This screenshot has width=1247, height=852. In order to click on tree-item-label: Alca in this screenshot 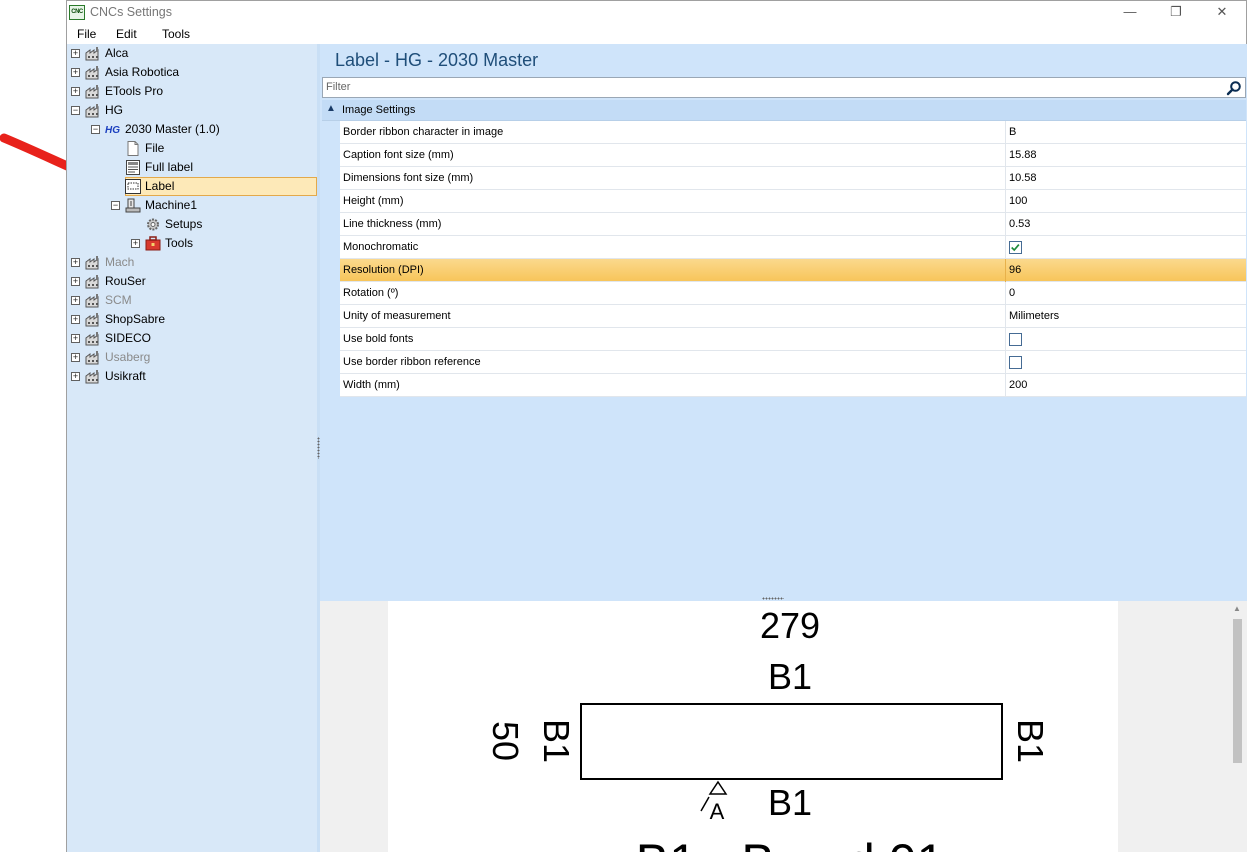, I will do `click(117, 53)`.